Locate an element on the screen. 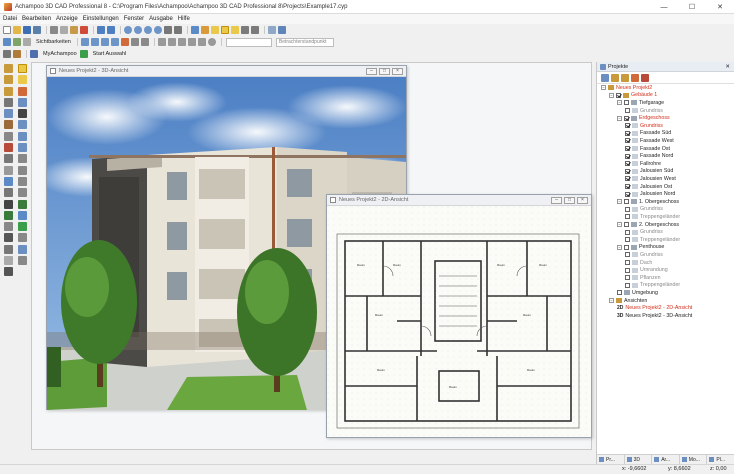 This screenshot has width=734, height=474. menu-help: Hilfe is located at coordinates (184, 19).